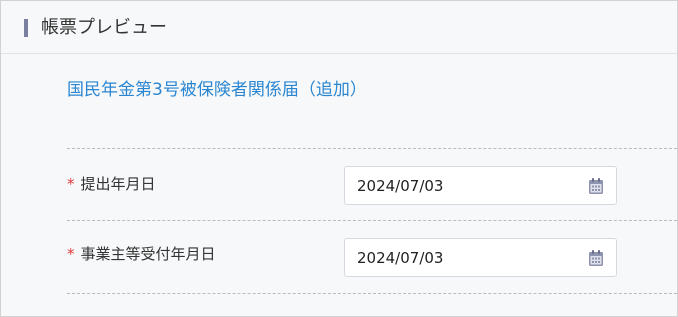  What do you see at coordinates (400, 258) in the screenshot?
I see `employer-receipt-date-value: 2024/07/03` at bounding box center [400, 258].